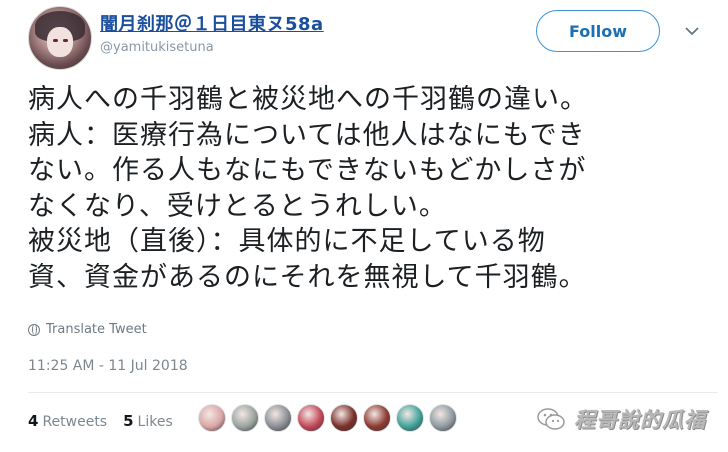 The width and height of the screenshot is (728, 452). What do you see at coordinates (96, 329) in the screenshot?
I see `translate-label: Translate Tweet` at bounding box center [96, 329].